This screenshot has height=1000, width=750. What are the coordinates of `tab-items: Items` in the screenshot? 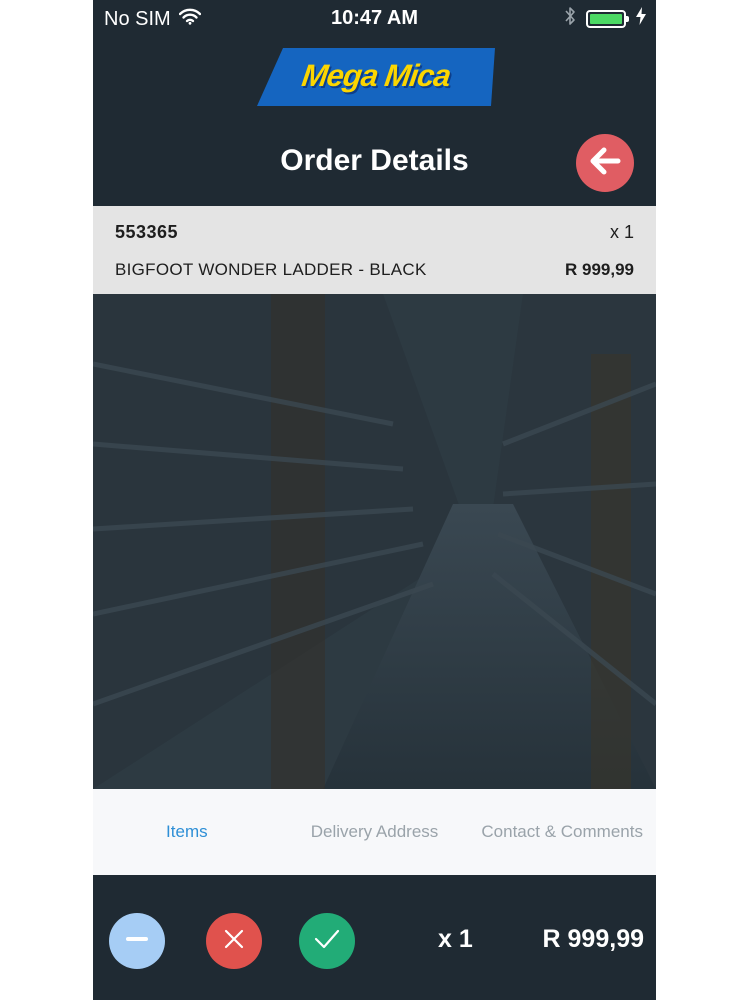 It's located at (187, 832).